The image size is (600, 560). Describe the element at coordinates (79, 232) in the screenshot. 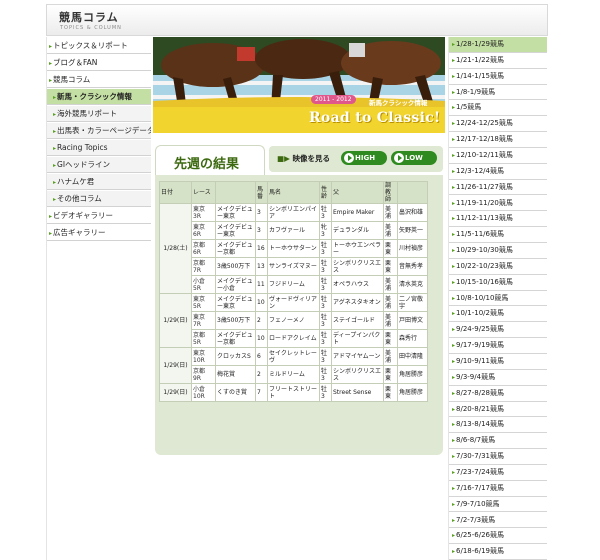

I see `nav-item-label: 広告ギャラリー` at that location.